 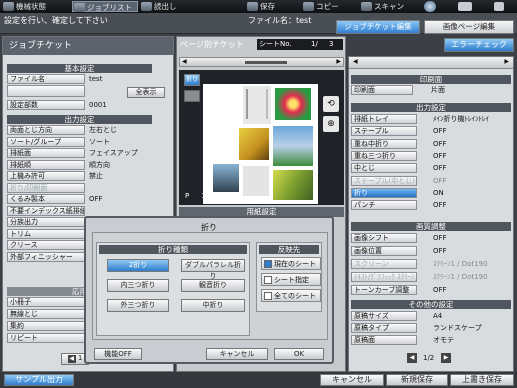 I want to click on scroll-right-icon: ▶, so click(x=338, y=61).